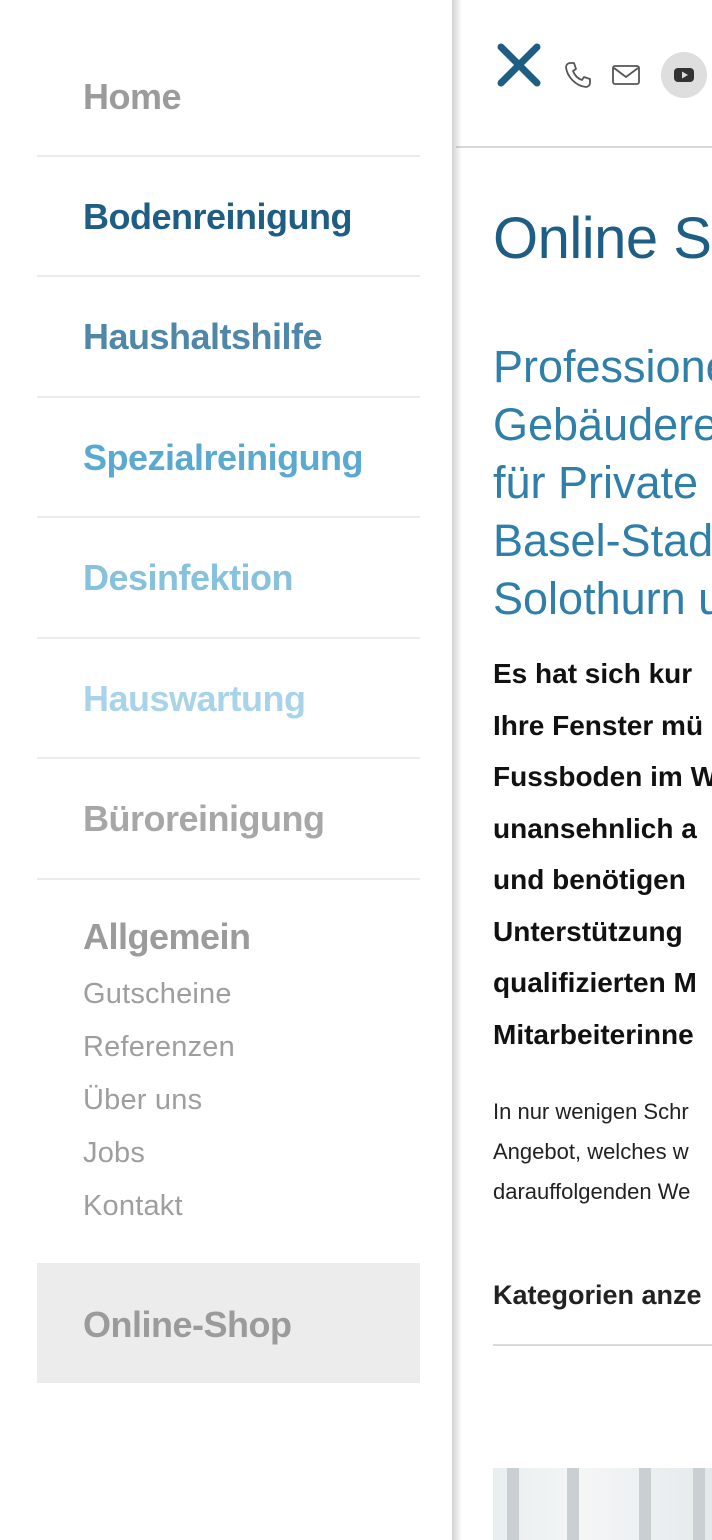 The height and width of the screenshot is (1540, 712). I want to click on subtitle-line: für Private, so click(596, 482).